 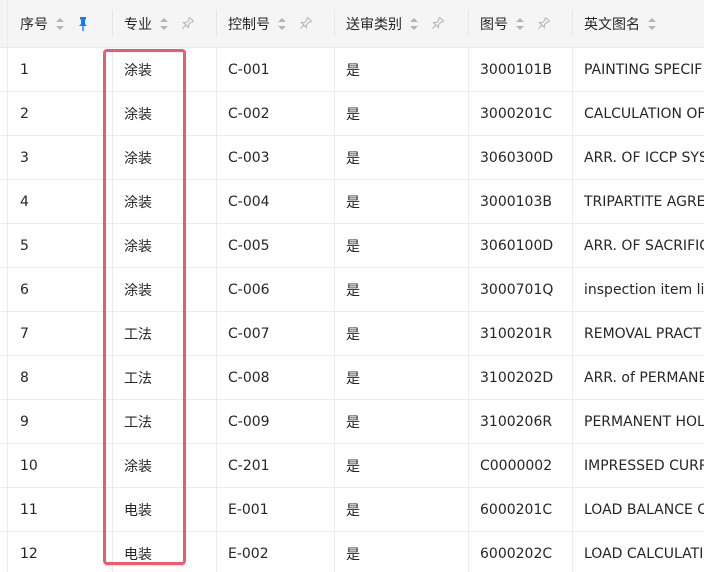 What do you see at coordinates (516, 466) in the screenshot?
I see `cell-drawing-no: C0000002` at bounding box center [516, 466].